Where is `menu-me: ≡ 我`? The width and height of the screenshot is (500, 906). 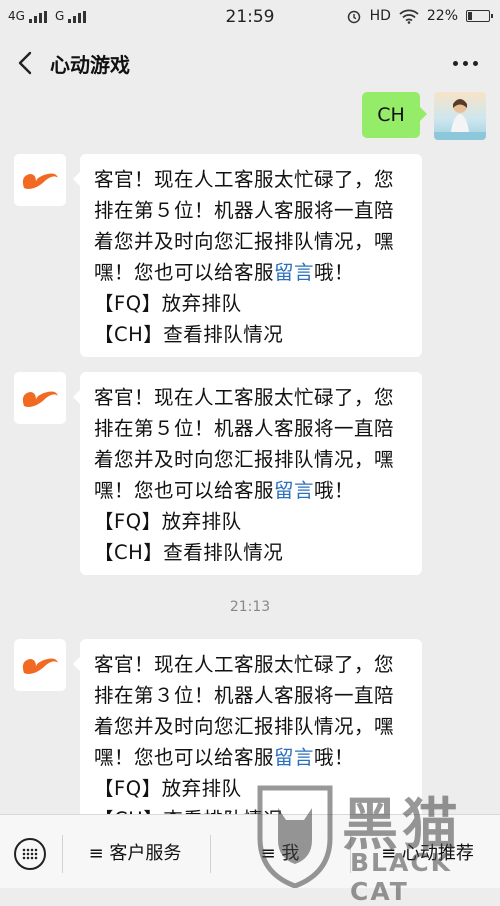 menu-me: ≡ 我 is located at coordinates (280, 854).